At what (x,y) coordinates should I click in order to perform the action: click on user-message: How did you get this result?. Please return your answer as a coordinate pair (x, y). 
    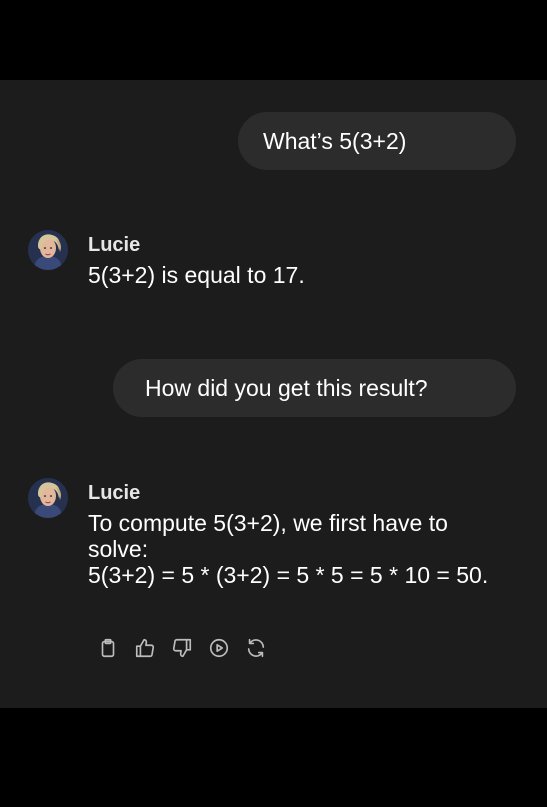
    Looking at the image, I should click on (314, 388).